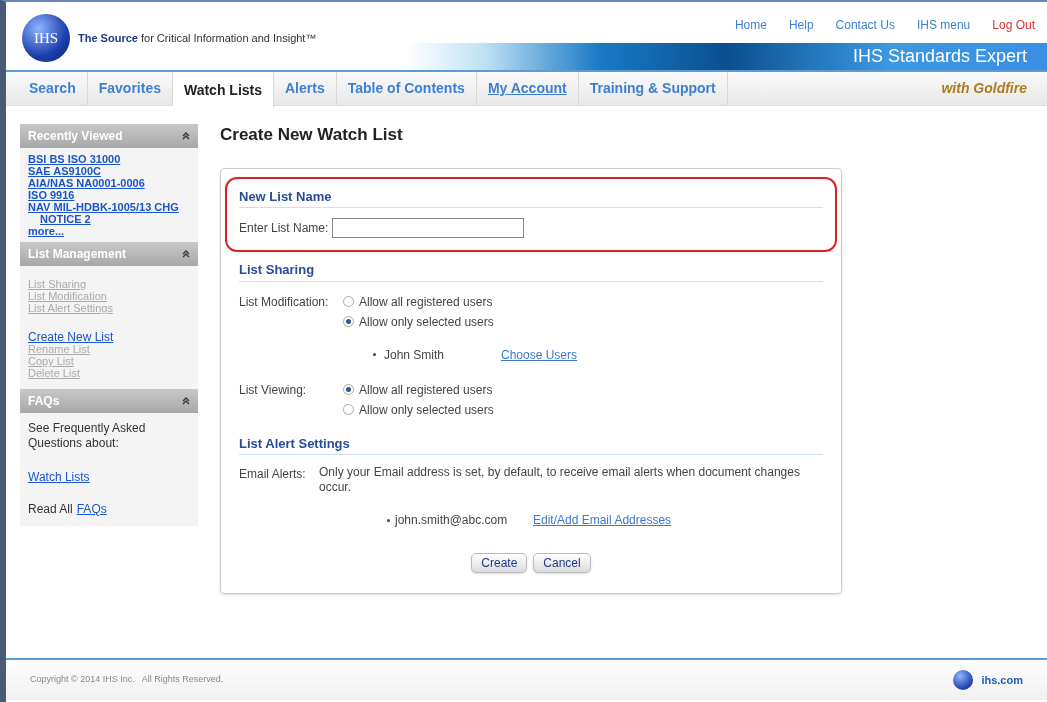  I want to click on nav-tab: Training & Support, so click(653, 88).